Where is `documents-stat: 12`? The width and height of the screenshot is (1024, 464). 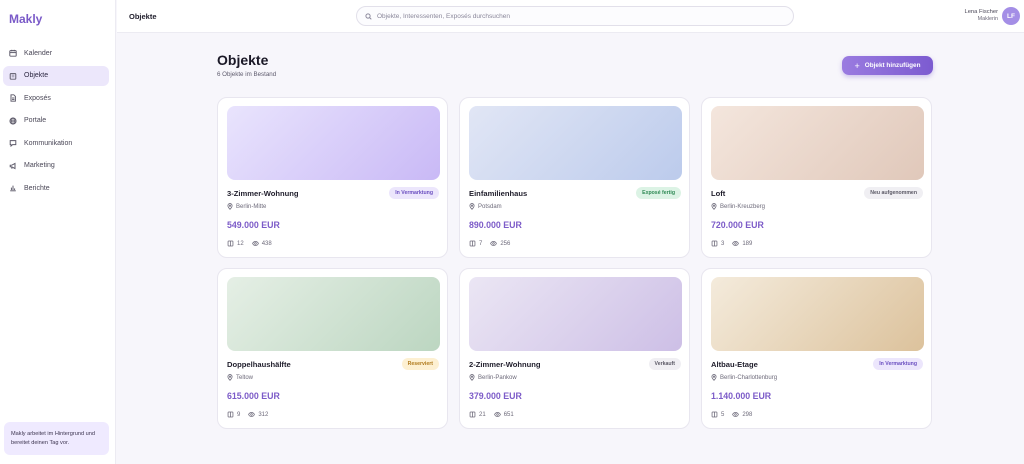
documents-stat: 12 is located at coordinates (235, 243).